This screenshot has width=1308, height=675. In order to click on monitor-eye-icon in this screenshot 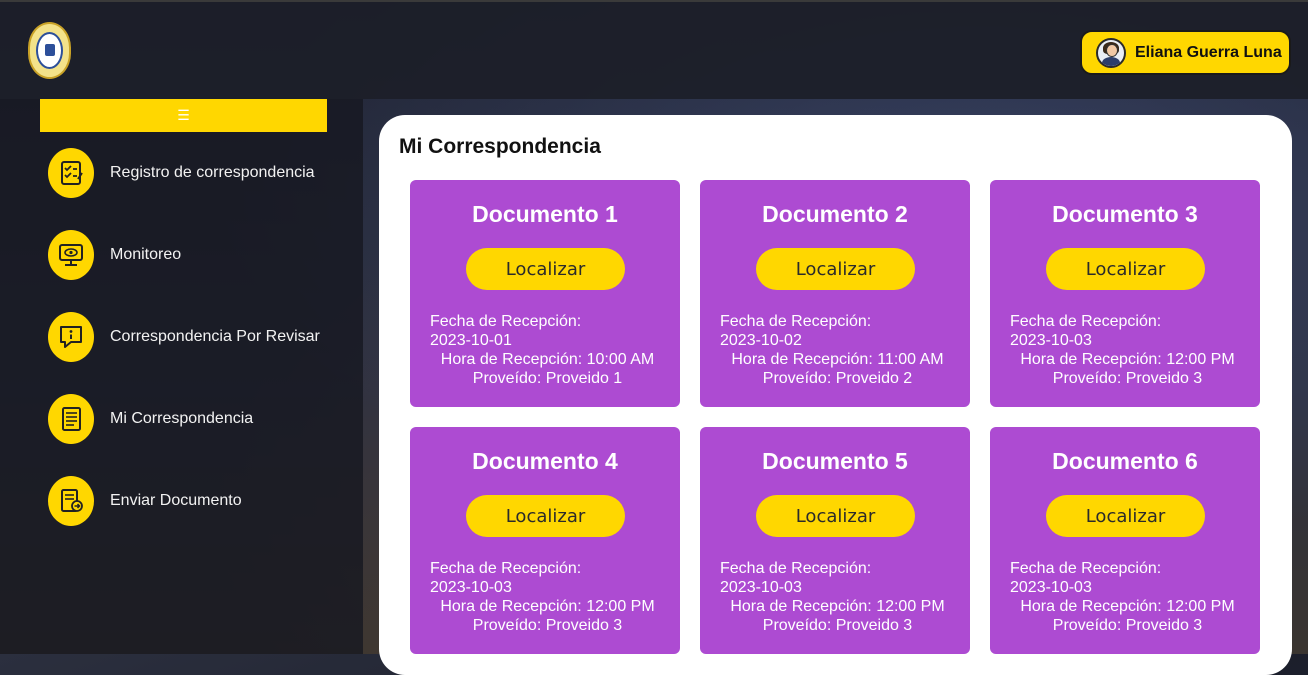, I will do `click(71, 255)`.